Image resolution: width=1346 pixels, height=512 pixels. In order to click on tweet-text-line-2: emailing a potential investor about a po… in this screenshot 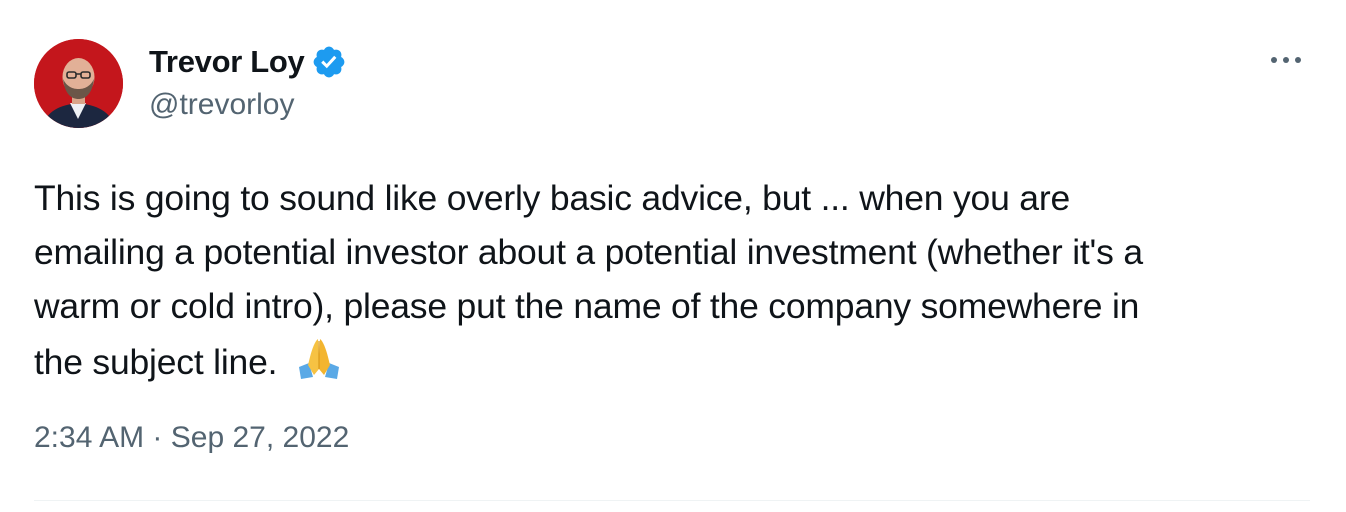, I will do `click(588, 252)`.